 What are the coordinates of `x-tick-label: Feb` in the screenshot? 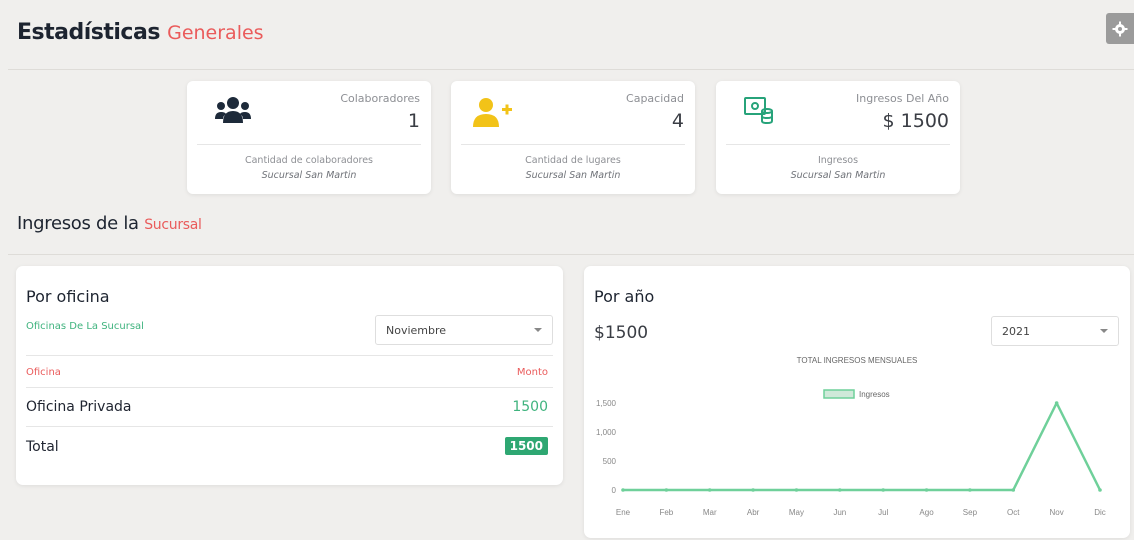 It's located at (666, 512).